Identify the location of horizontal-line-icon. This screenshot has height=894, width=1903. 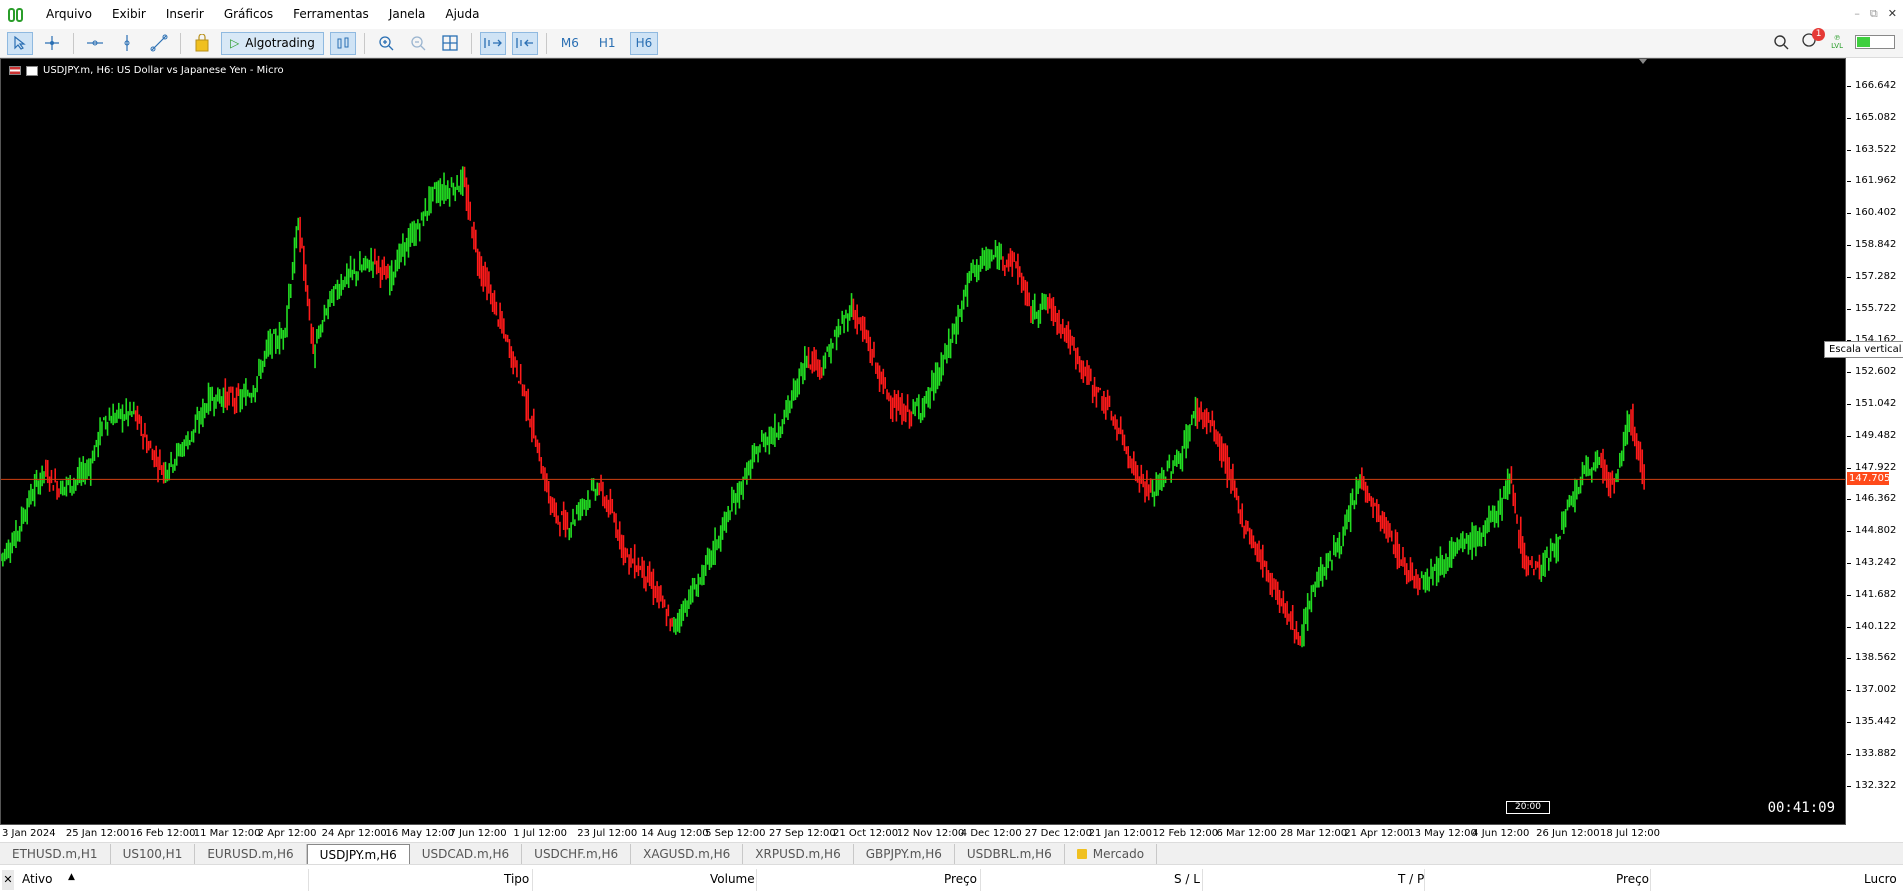
(95, 43).